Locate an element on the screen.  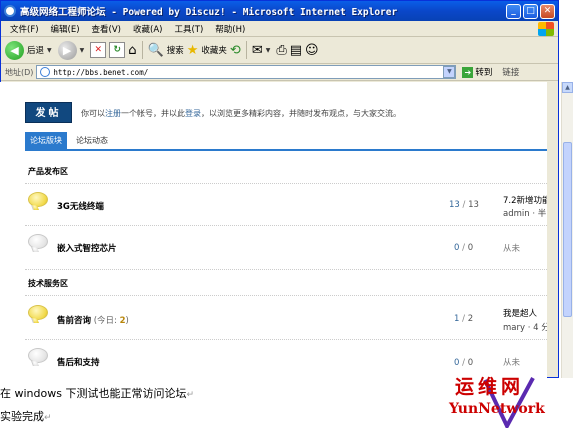
vertical-scrollbar: ▲ is located at coordinates (567, 230).